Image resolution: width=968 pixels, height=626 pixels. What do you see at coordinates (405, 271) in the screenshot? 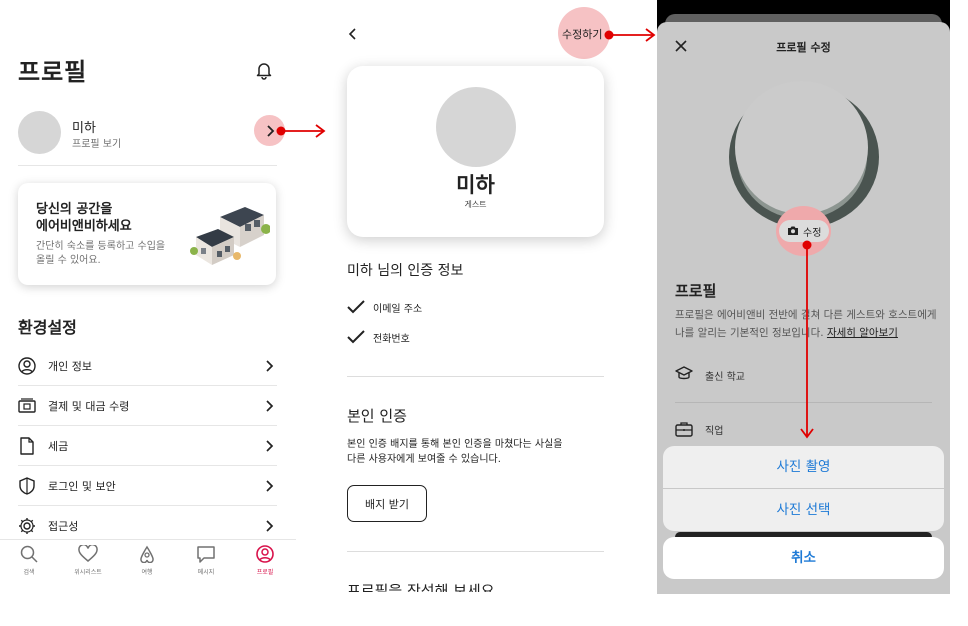
I see `verification-heading: 미하 님의 인증 정보` at bounding box center [405, 271].